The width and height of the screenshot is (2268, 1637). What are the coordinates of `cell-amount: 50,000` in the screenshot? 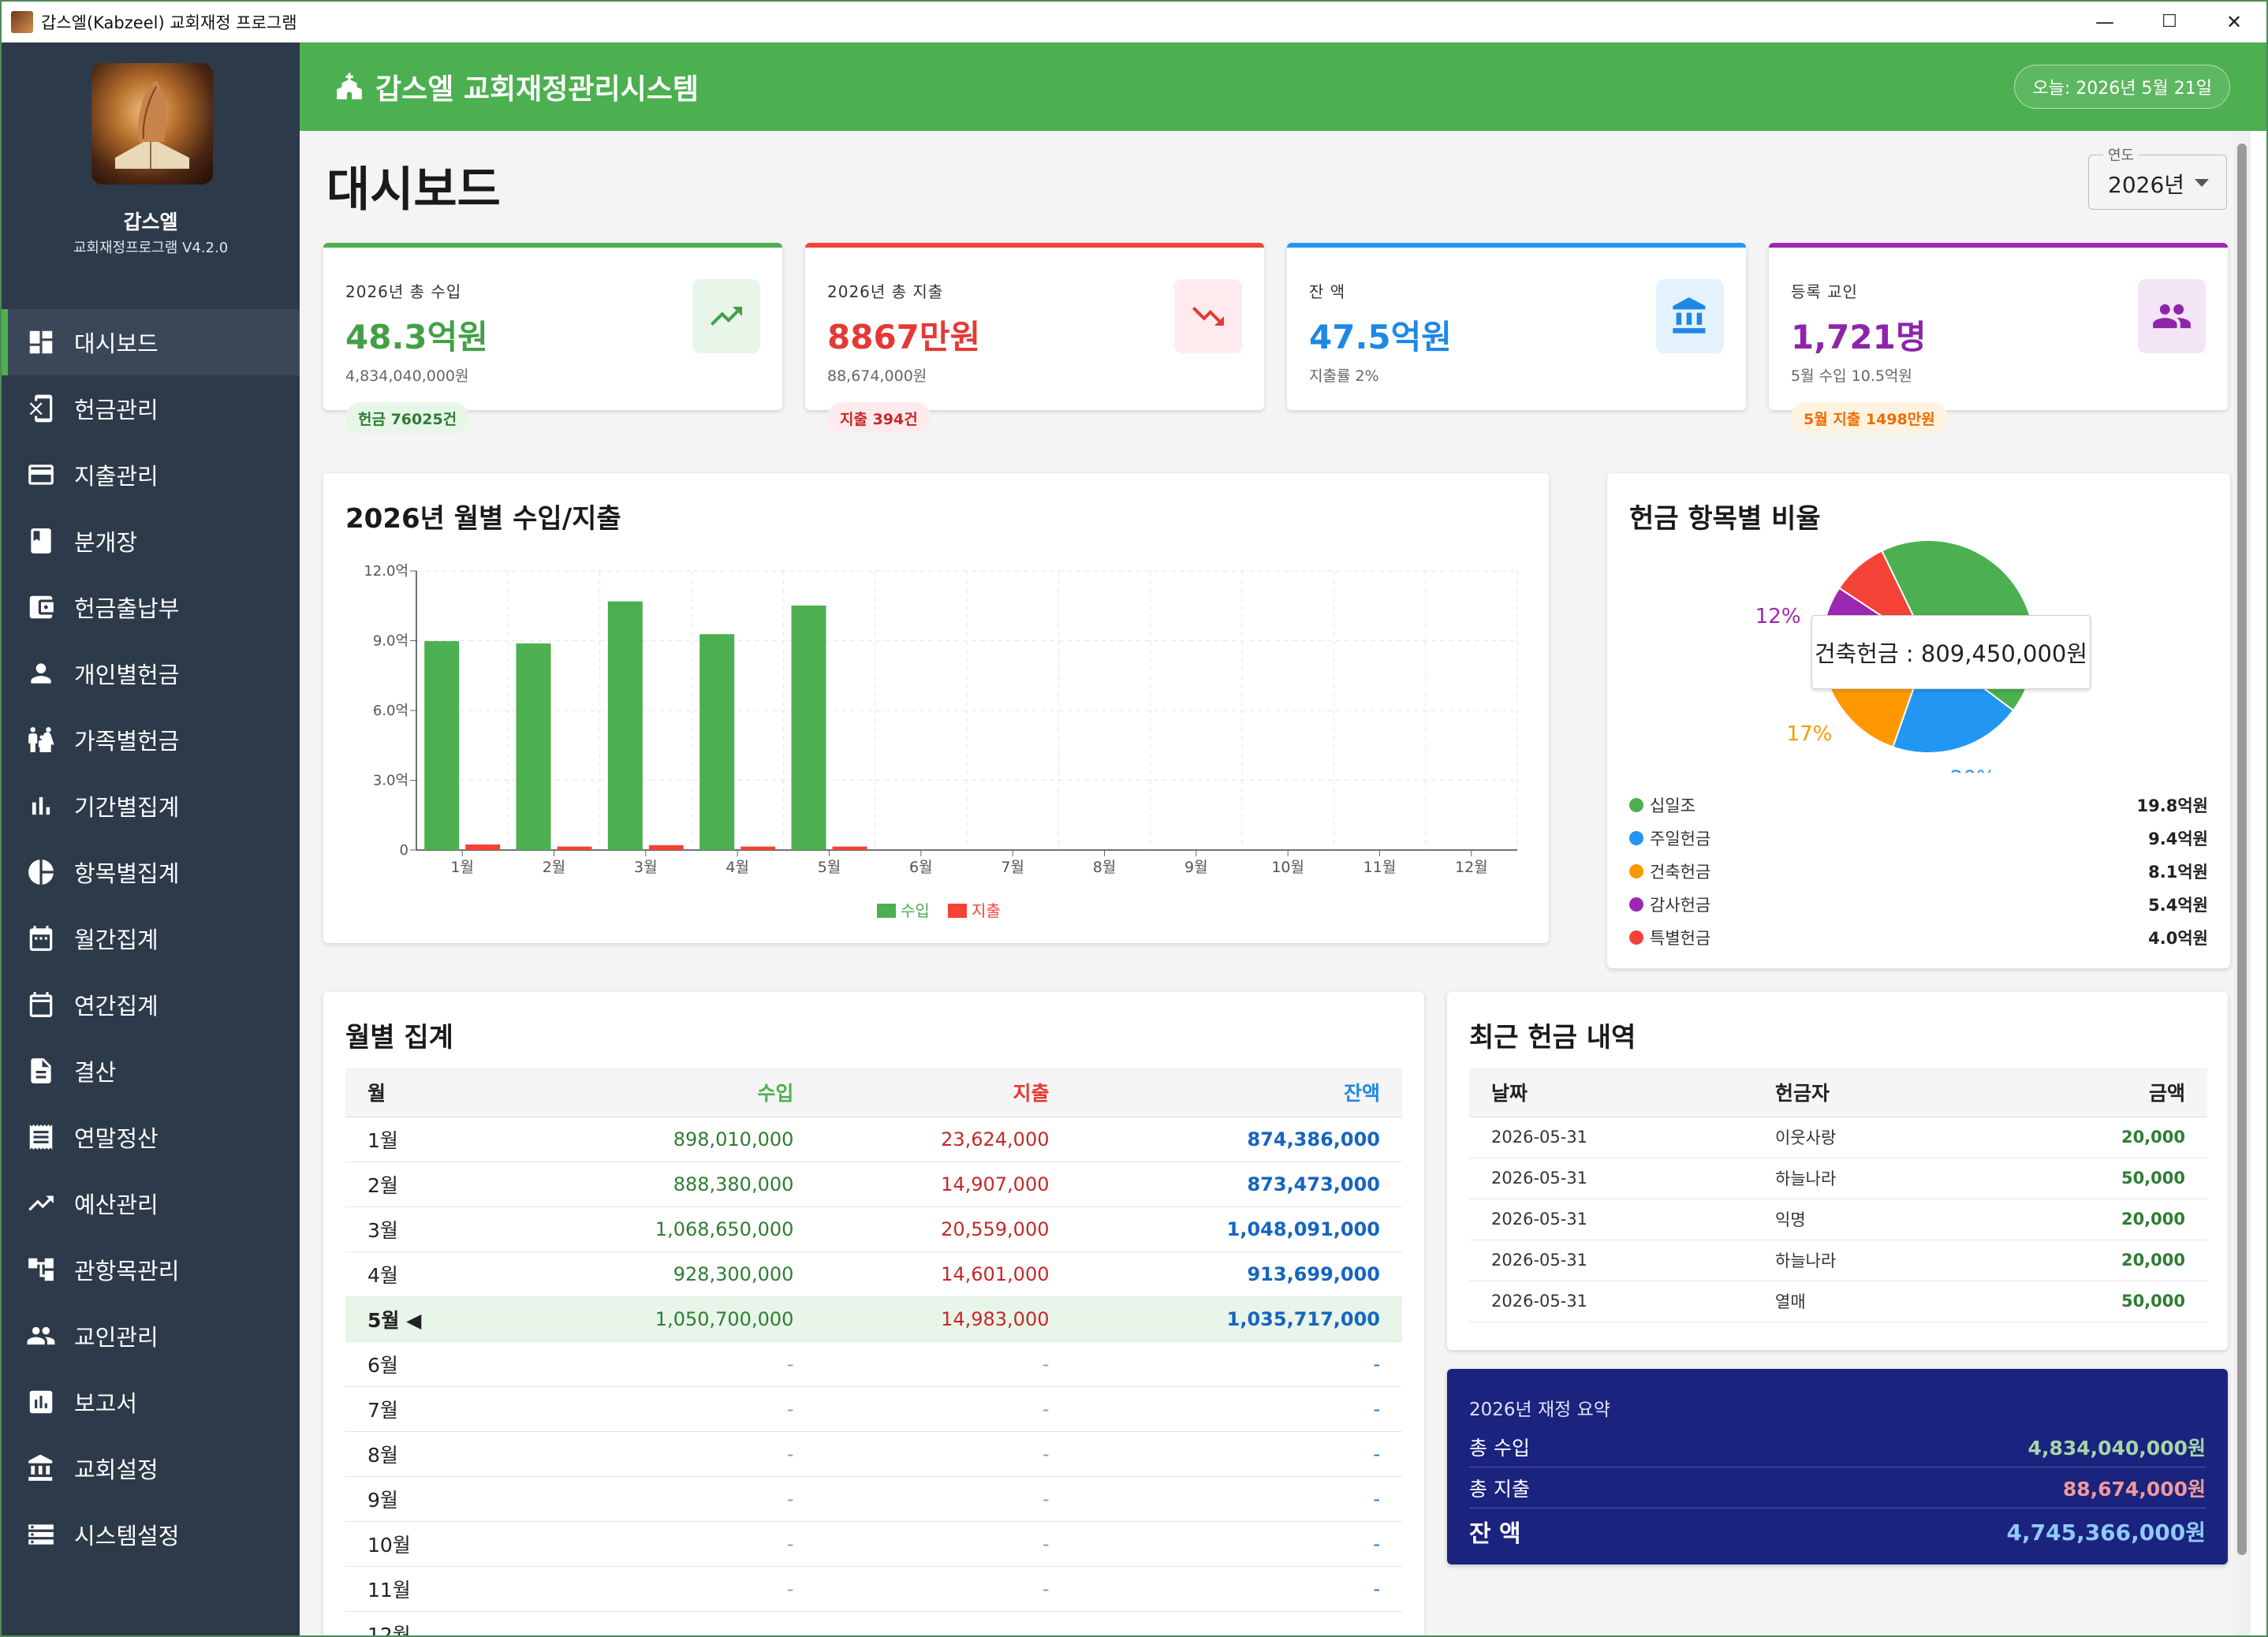 It's located at (2091, 1301).